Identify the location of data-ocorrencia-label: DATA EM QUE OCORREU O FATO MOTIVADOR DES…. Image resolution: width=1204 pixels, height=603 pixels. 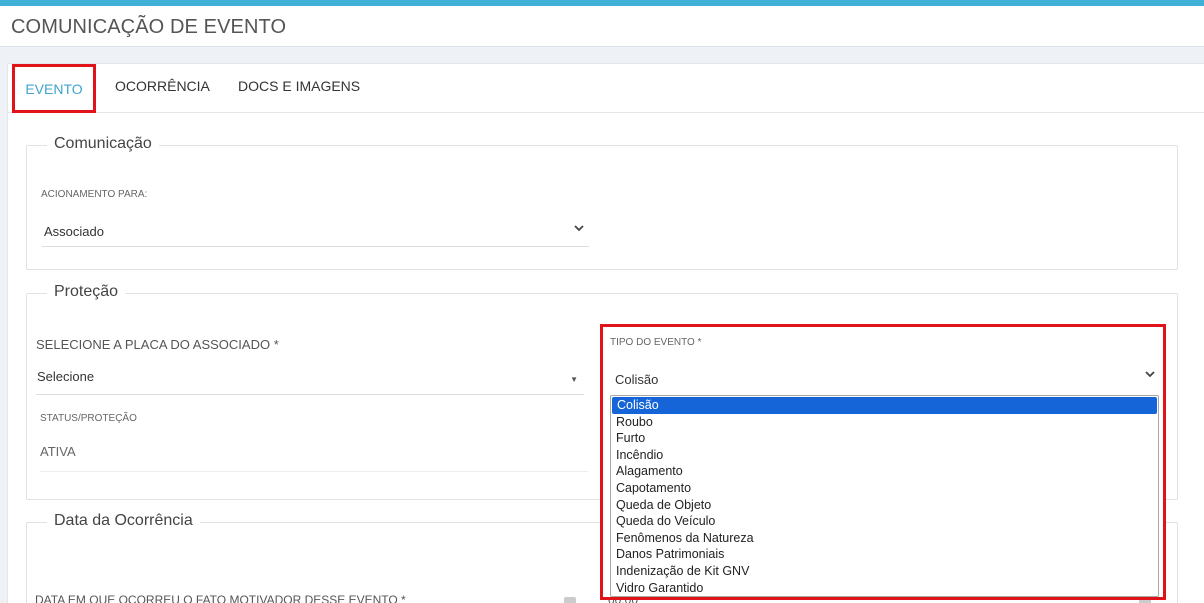
(220, 598).